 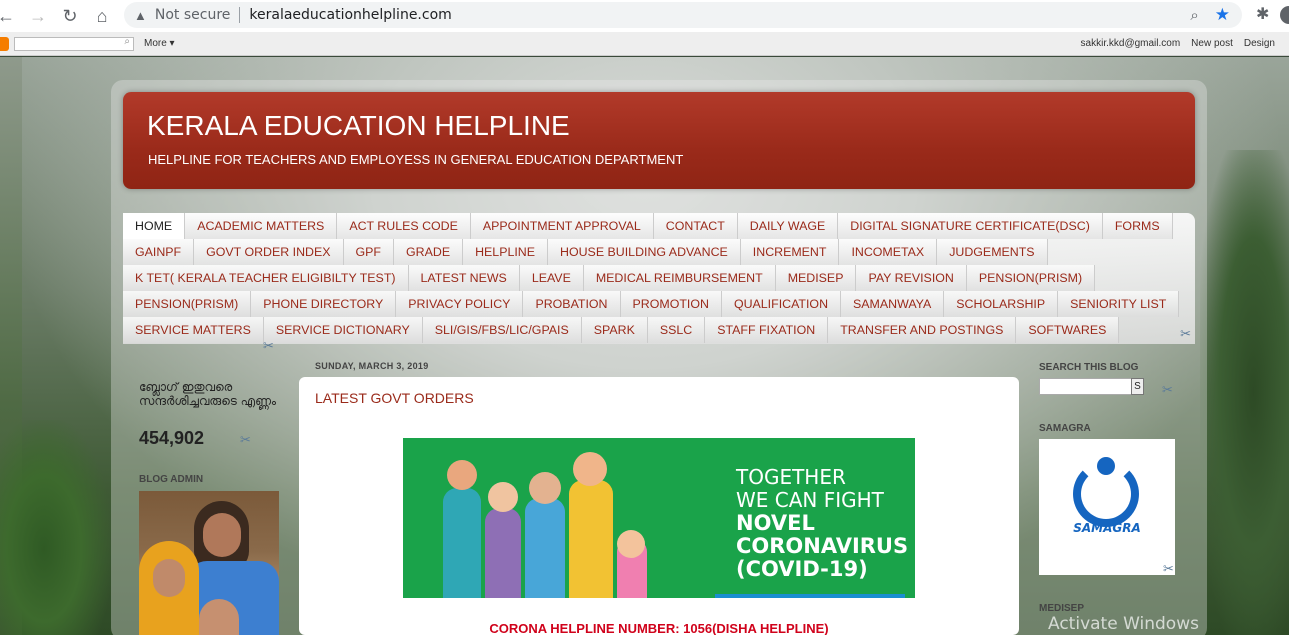 What do you see at coordinates (1194, 15) in the screenshot?
I see `zoom-icon: ⌕` at bounding box center [1194, 15].